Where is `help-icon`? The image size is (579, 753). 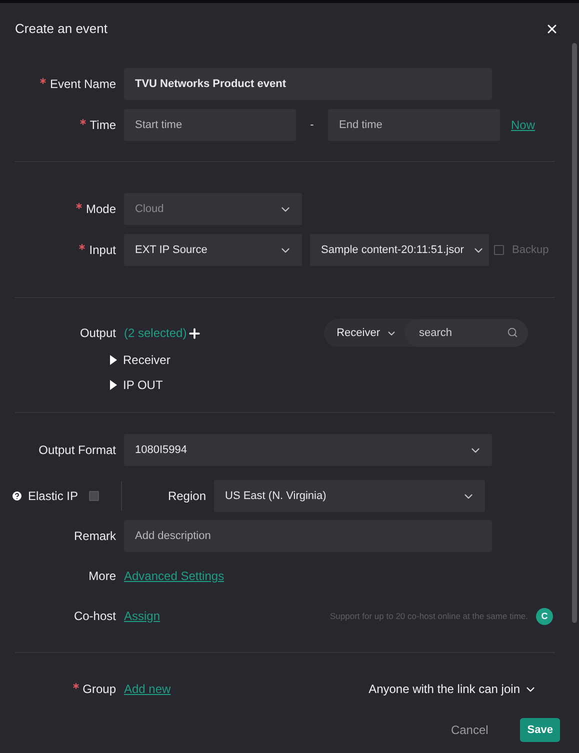 help-icon is located at coordinates (17, 496).